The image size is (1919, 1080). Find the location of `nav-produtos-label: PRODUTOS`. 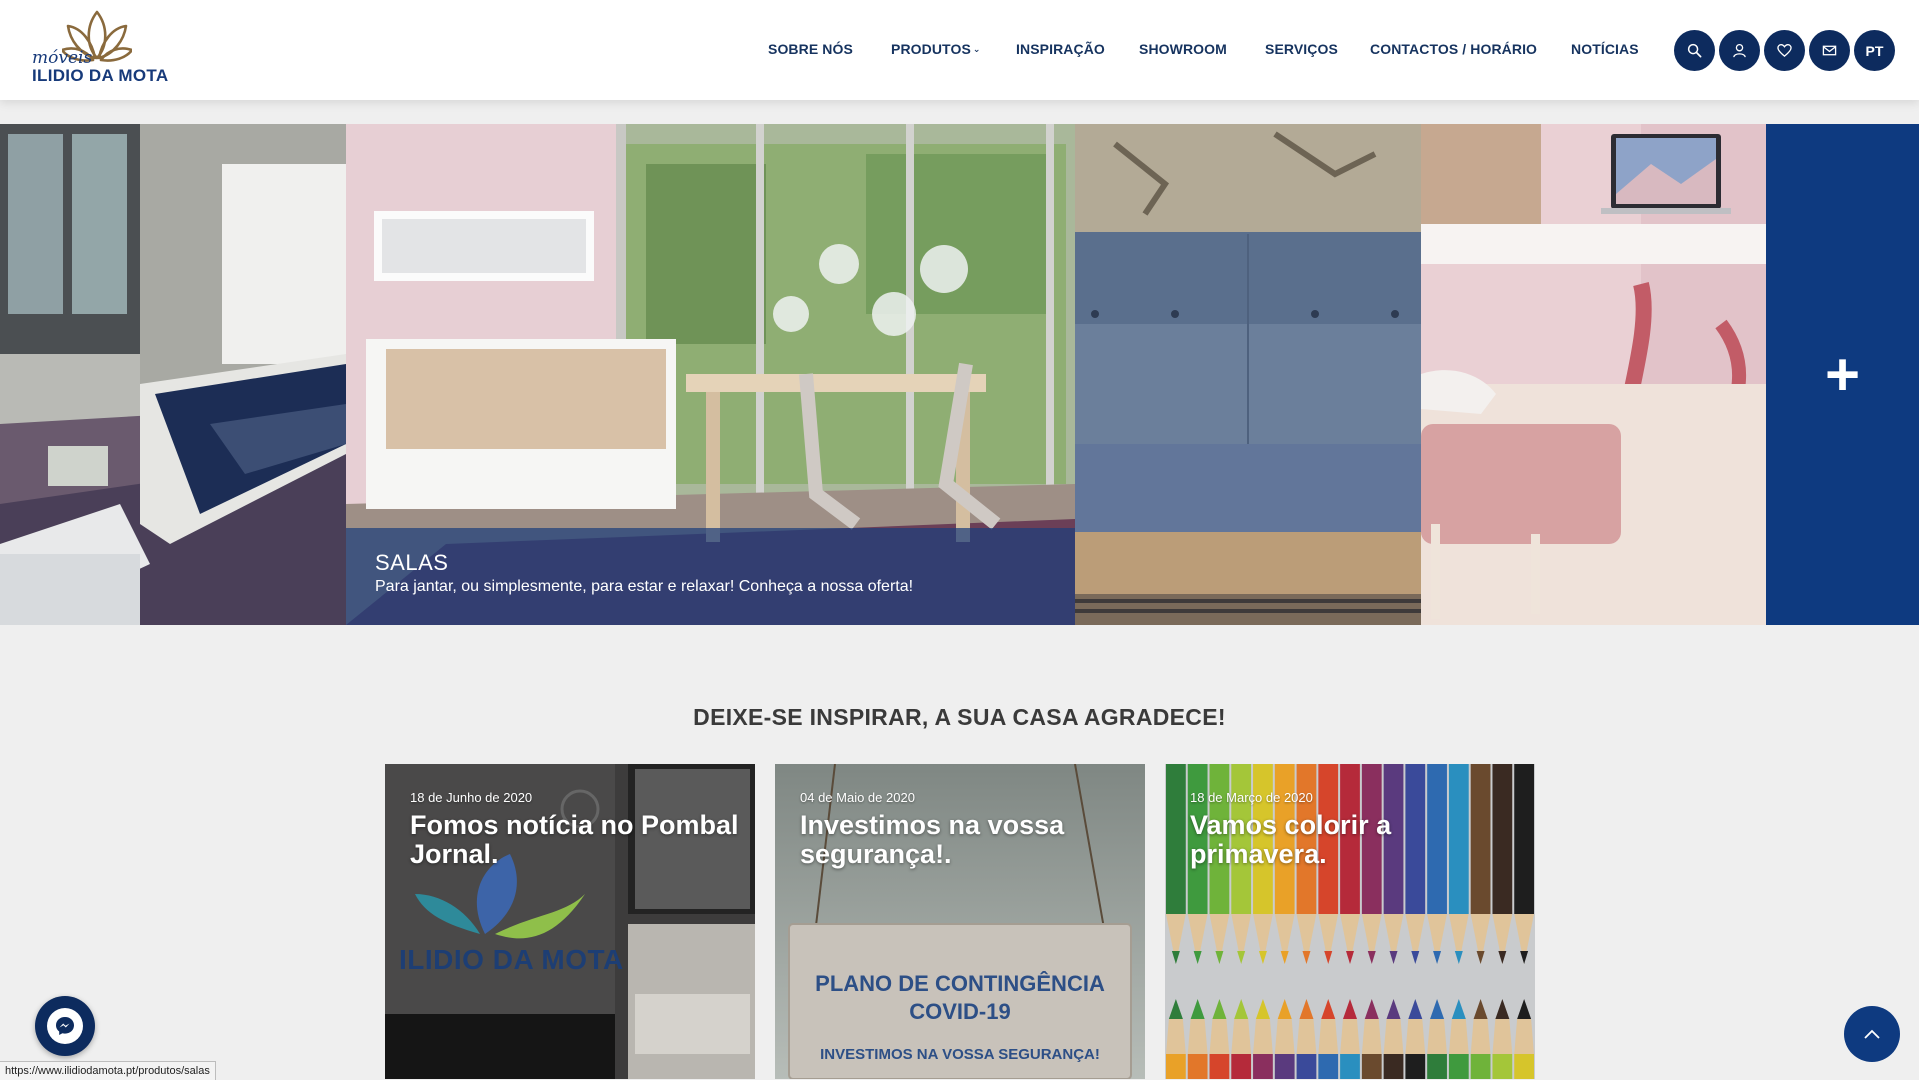

nav-produtos-label: PRODUTOS is located at coordinates (931, 49).